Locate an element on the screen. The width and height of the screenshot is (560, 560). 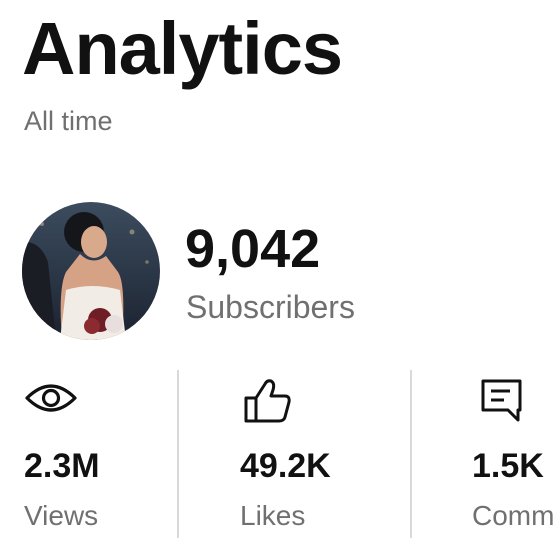
thumbs-up-icon is located at coordinates (268, 403).